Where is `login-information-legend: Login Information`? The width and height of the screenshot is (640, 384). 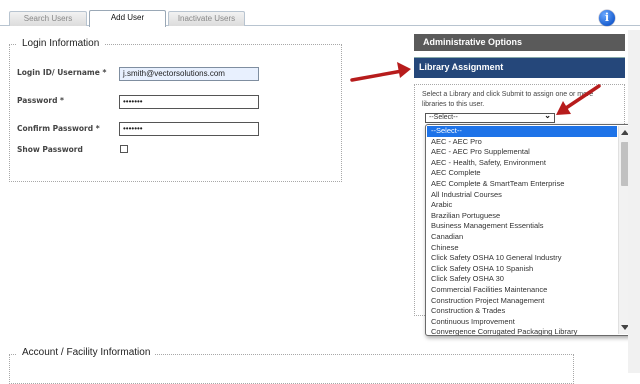
login-information-legend: Login Information is located at coordinates (61, 43).